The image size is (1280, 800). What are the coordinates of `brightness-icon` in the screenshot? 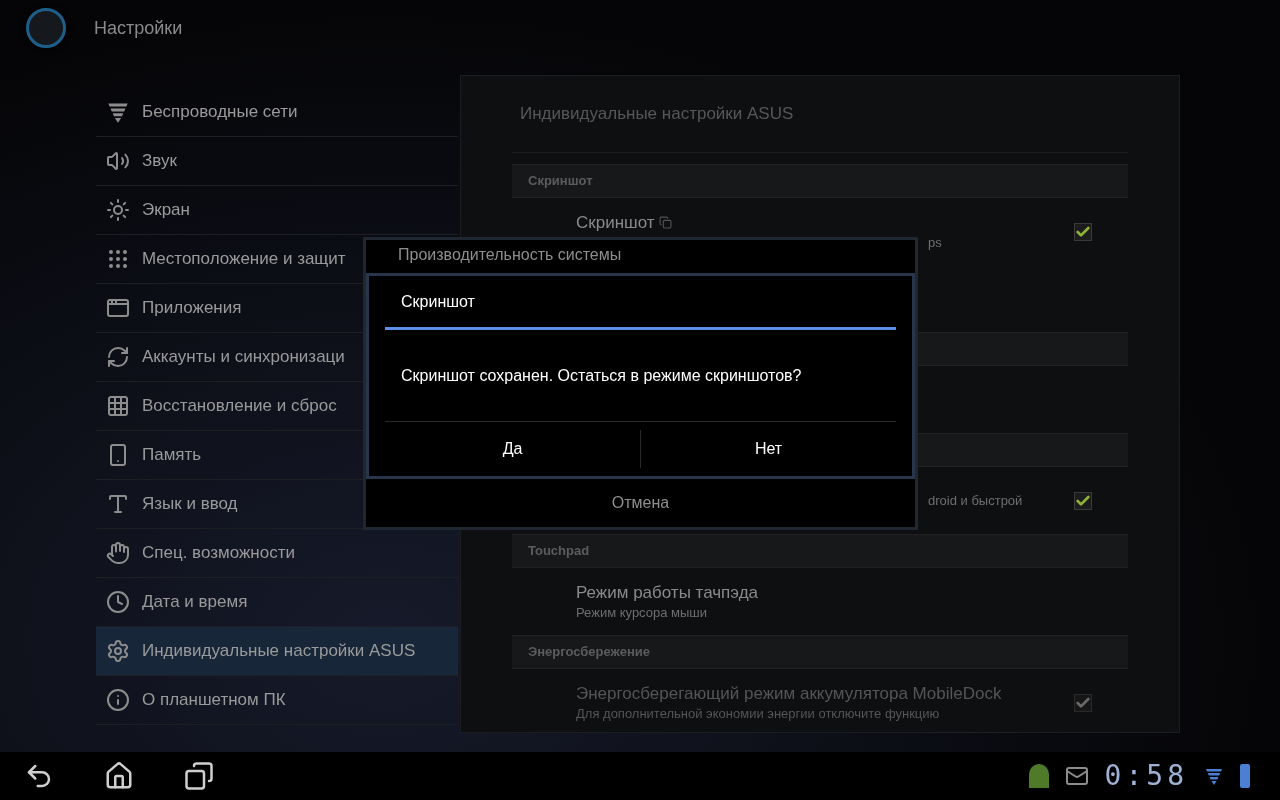 It's located at (118, 210).